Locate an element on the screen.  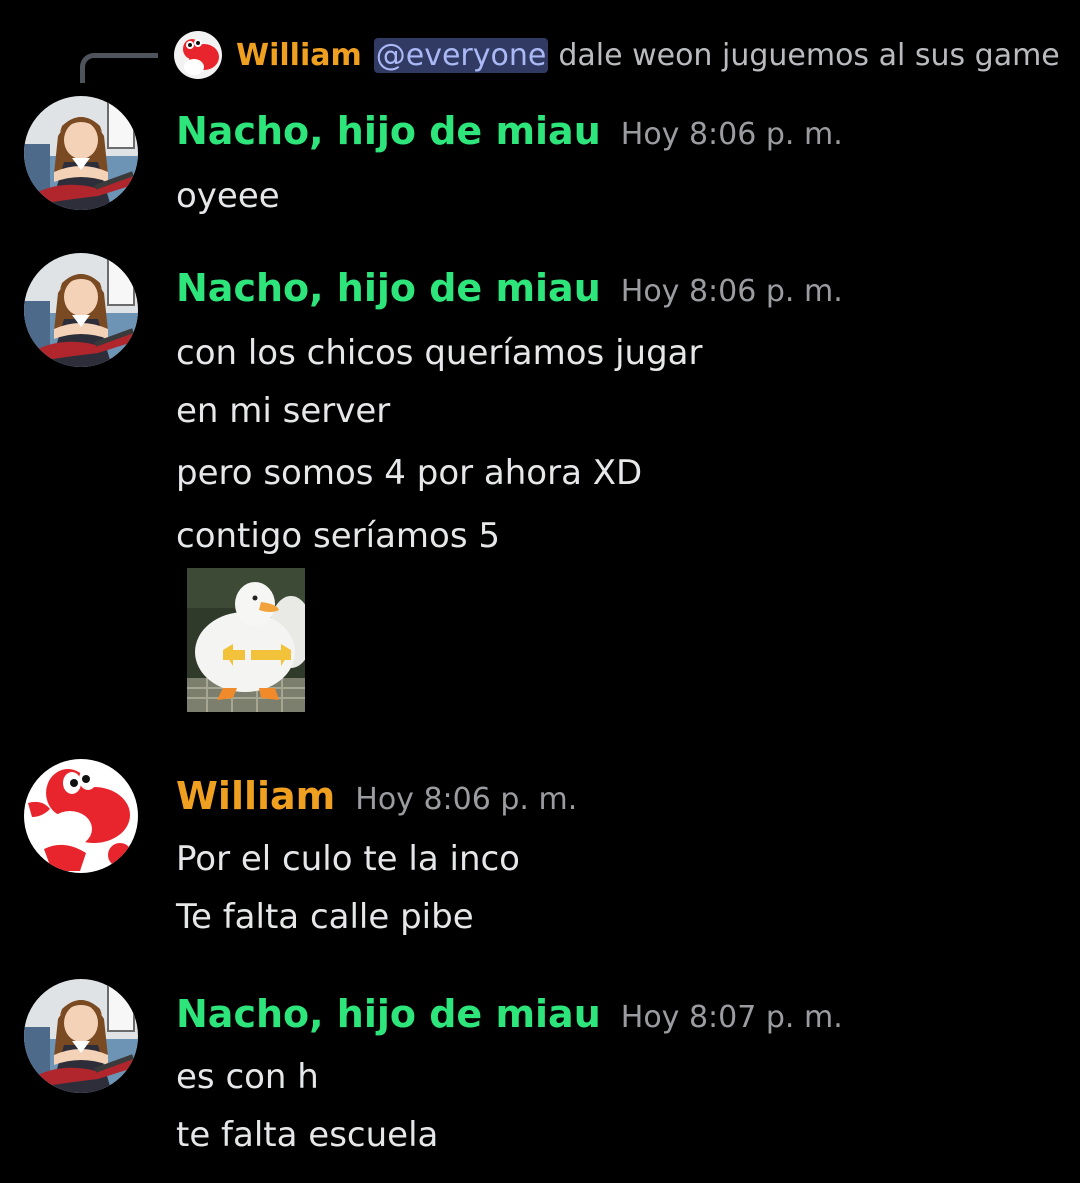
william-reply-avatar is located at coordinates (198, 55).